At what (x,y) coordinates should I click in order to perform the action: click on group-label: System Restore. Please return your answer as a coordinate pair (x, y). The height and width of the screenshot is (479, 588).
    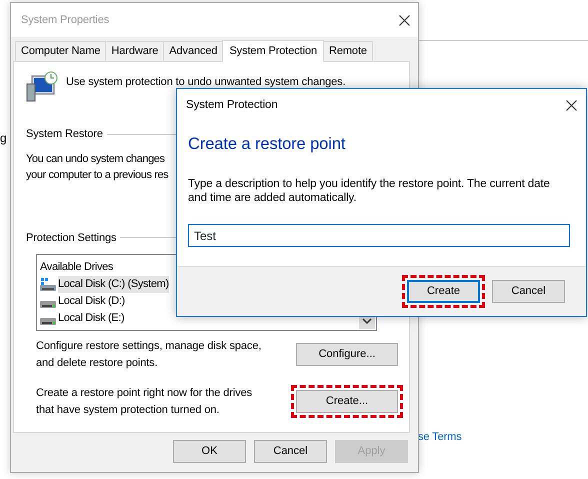
    Looking at the image, I should click on (64, 134).